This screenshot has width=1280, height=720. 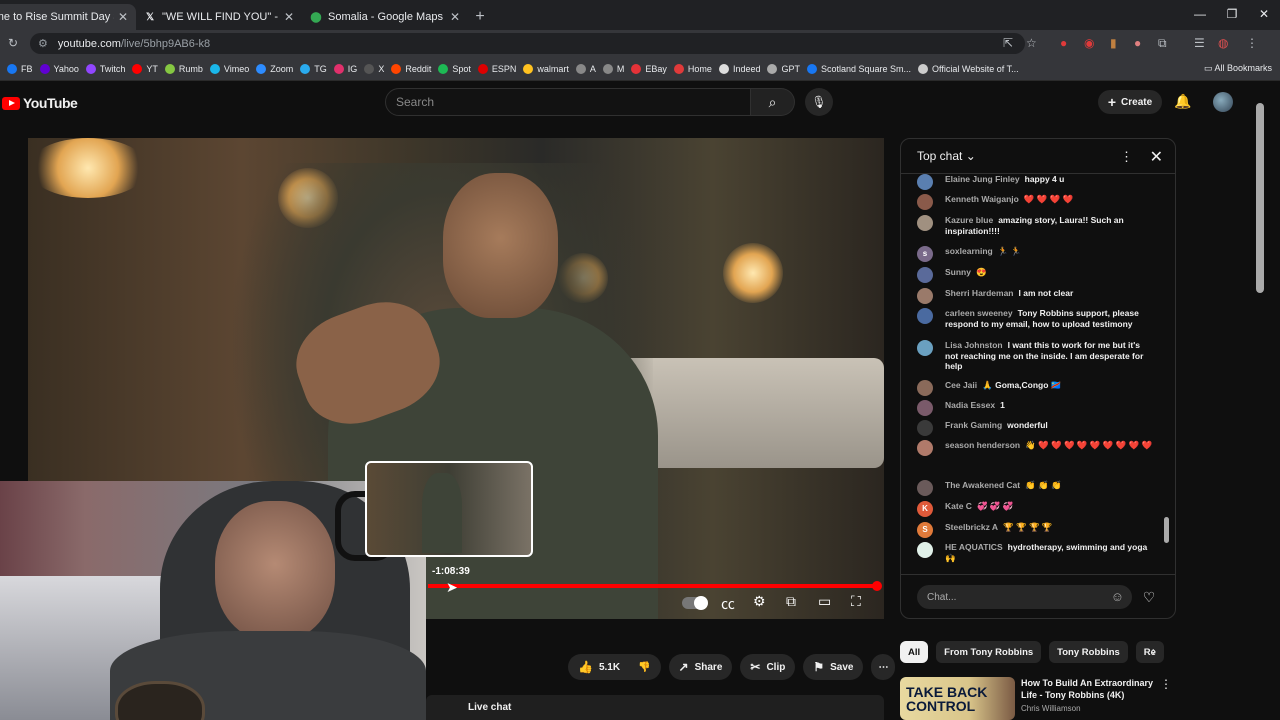 What do you see at coordinates (1264, 14) in the screenshot?
I see `close-window-icon: ✕` at bounding box center [1264, 14].